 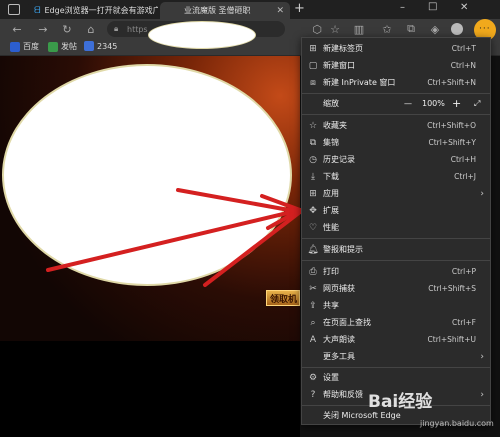 I want to click on print-icon: ⎙, so click(x=313, y=271).